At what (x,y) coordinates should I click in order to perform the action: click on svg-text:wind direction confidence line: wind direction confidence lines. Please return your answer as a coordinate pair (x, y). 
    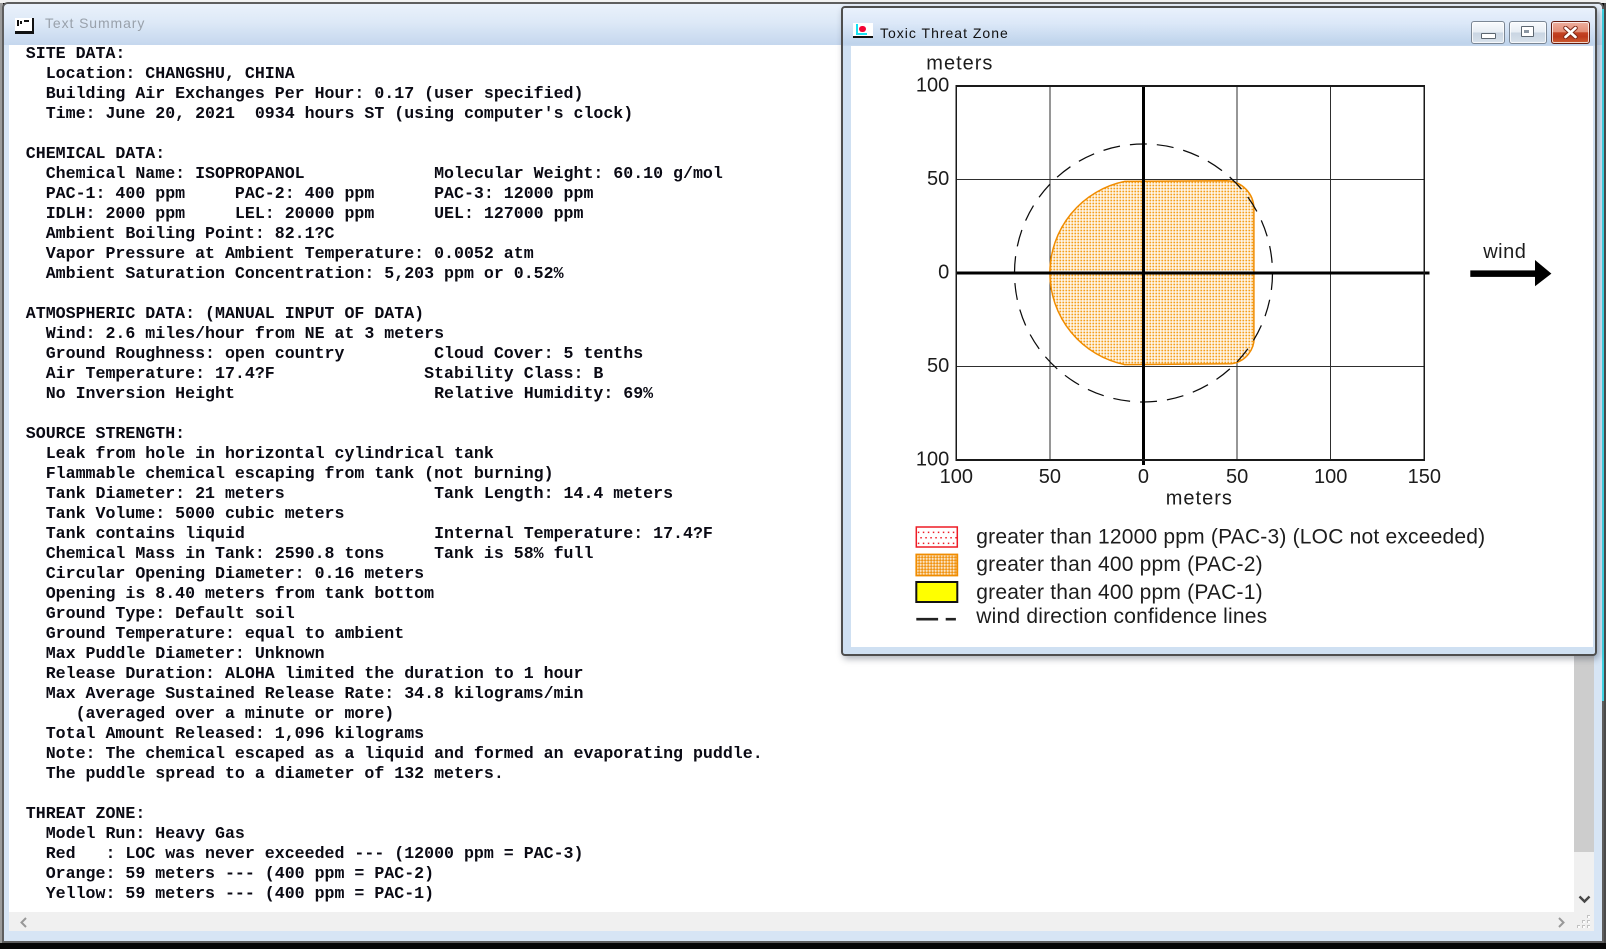
    Looking at the image, I should click on (1122, 616).